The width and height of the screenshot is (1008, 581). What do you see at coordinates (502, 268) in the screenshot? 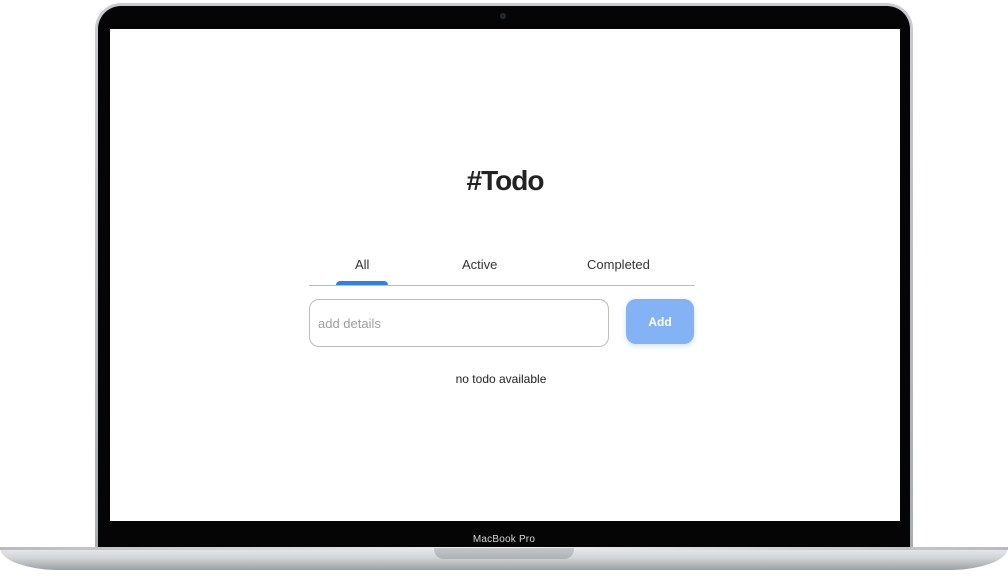
I see `filter-tabs: All Active Completed` at bounding box center [502, 268].